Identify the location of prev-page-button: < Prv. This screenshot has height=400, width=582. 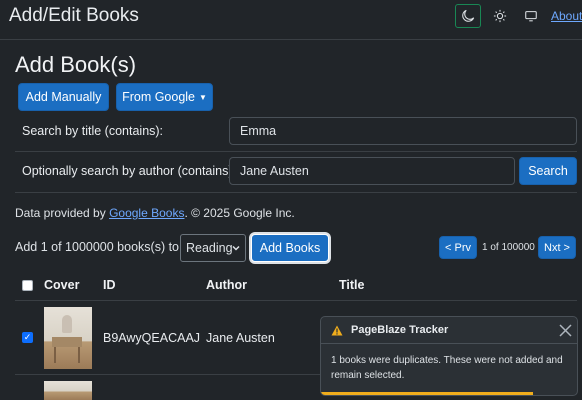
(458, 247).